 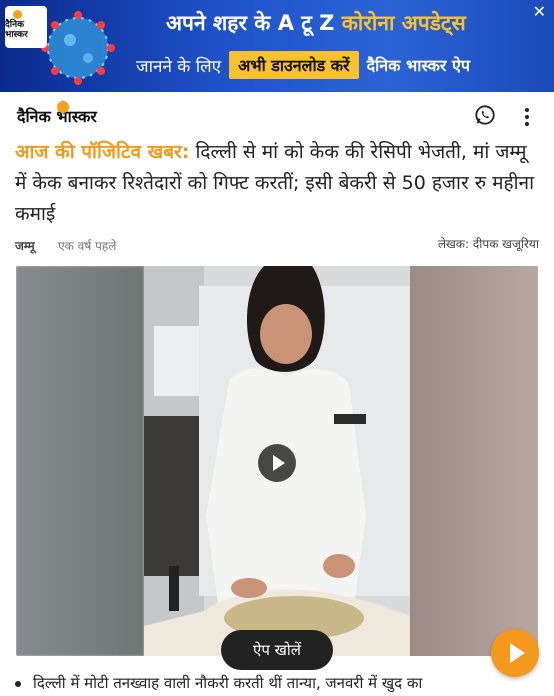 What do you see at coordinates (316, 23) in the screenshot?
I see `banner-headline: अपने शहर के A टू Z कोरोना अपडेट्स` at bounding box center [316, 23].